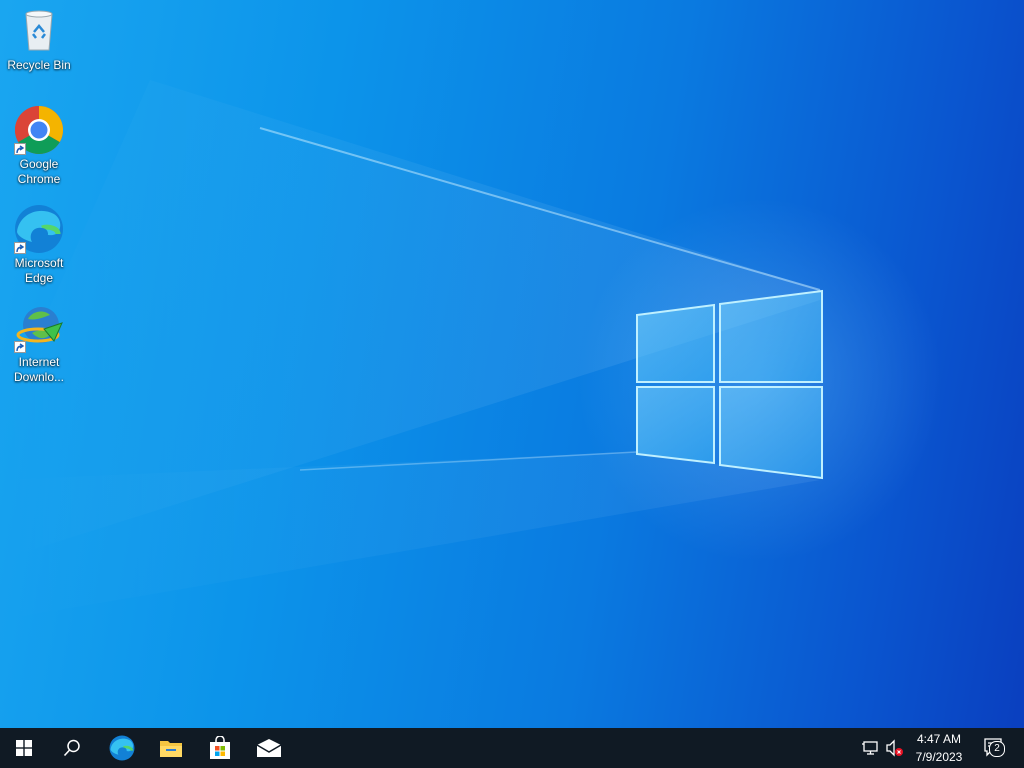 Image resolution: width=1024 pixels, height=768 pixels. What do you see at coordinates (871, 748) in the screenshot?
I see `network-icon` at bounding box center [871, 748].